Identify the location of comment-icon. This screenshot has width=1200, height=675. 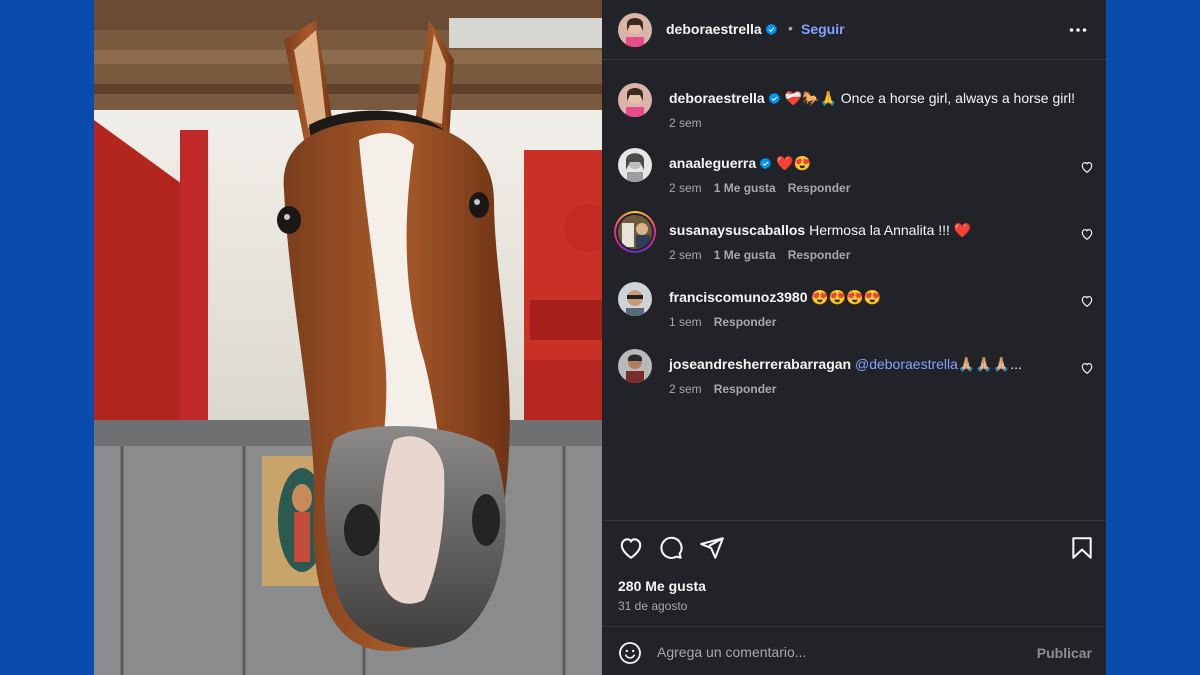
(671, 548).